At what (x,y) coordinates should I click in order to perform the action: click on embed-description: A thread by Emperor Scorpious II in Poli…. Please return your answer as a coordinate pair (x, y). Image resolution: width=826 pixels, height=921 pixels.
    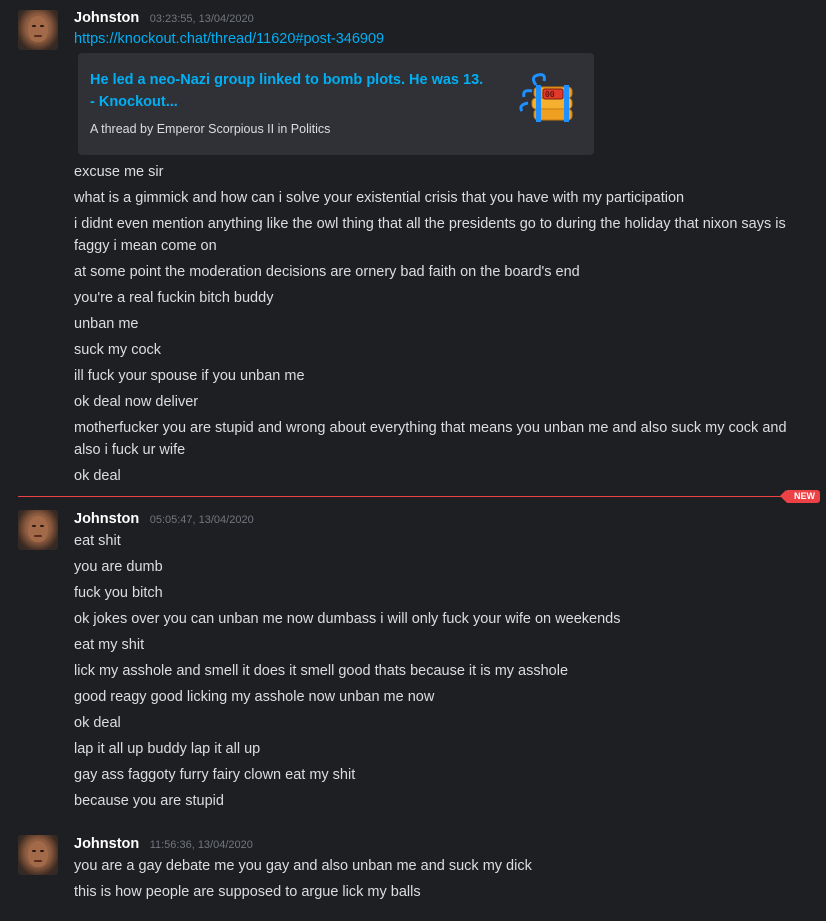
    Looking at the image, I should click on (210, 129).